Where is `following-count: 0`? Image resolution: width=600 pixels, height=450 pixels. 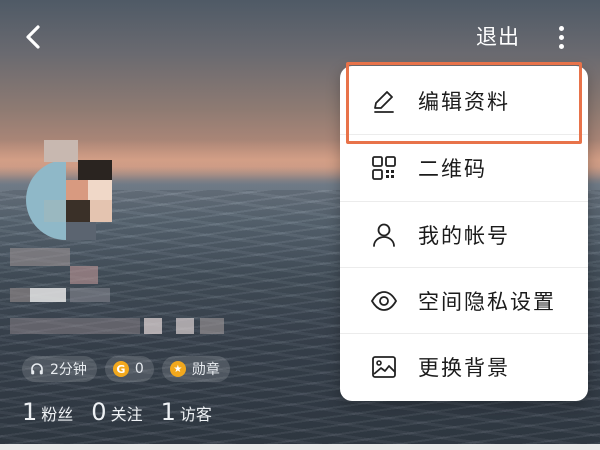 following-count: 0 is located at coordinates (99, 412).